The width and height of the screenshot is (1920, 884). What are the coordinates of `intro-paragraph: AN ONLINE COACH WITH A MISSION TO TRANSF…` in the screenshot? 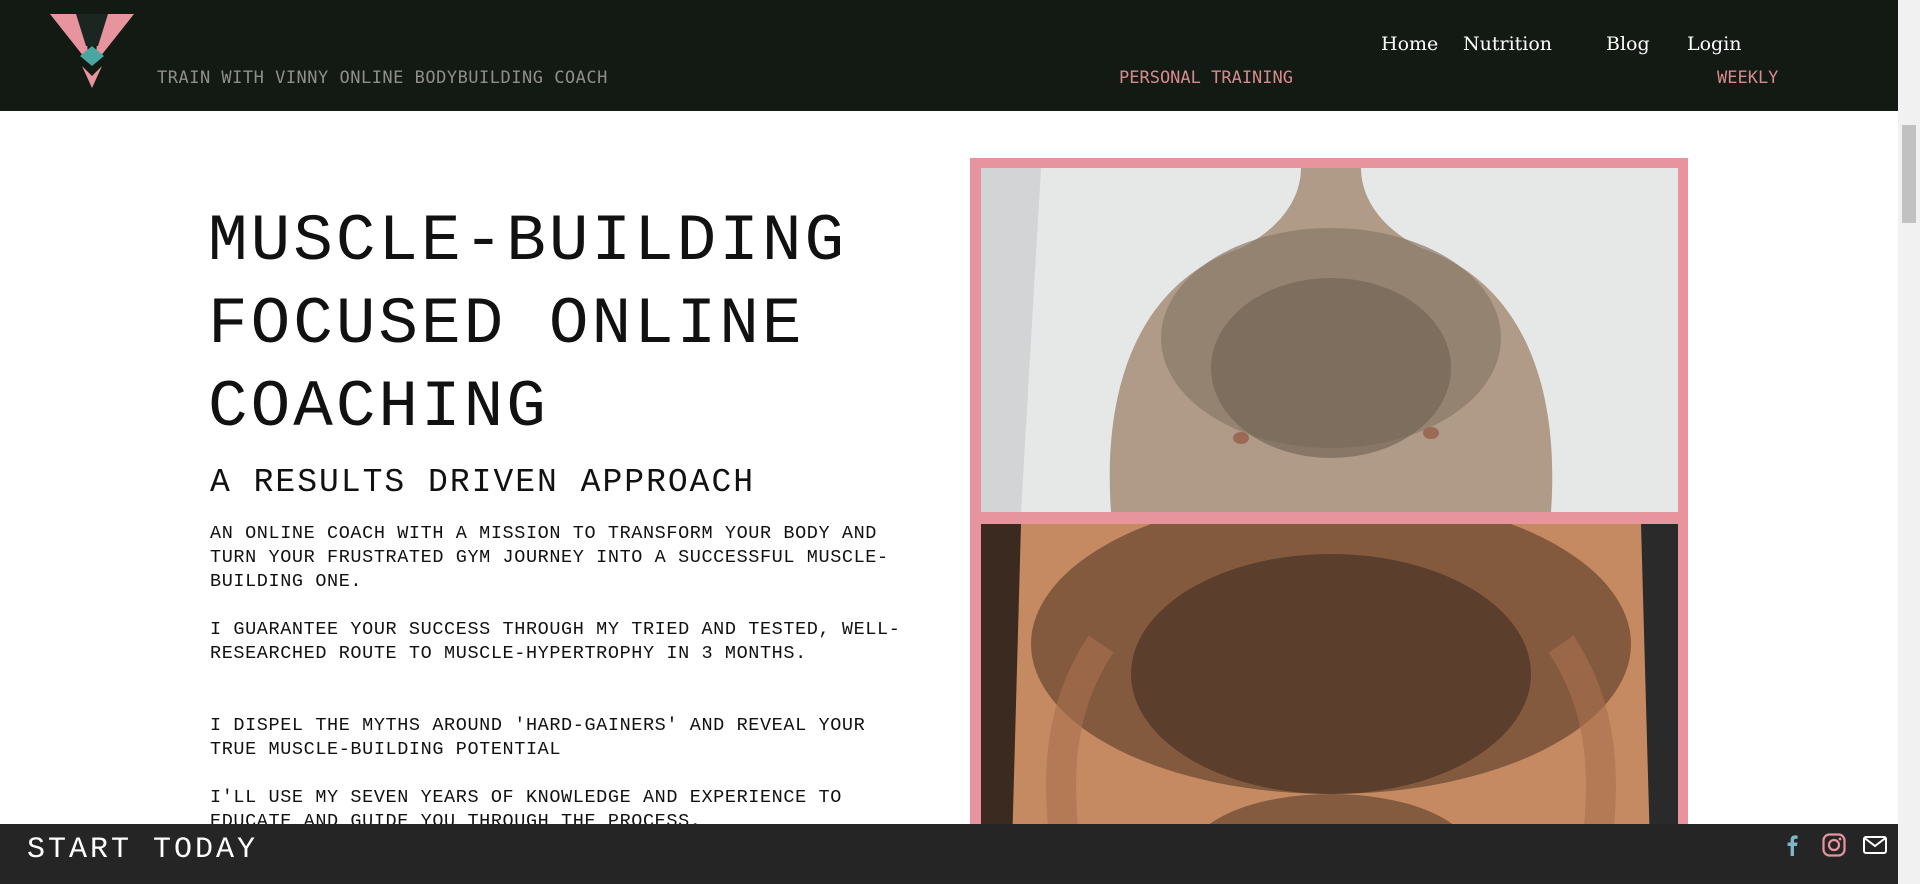 It's located at (549, 557).